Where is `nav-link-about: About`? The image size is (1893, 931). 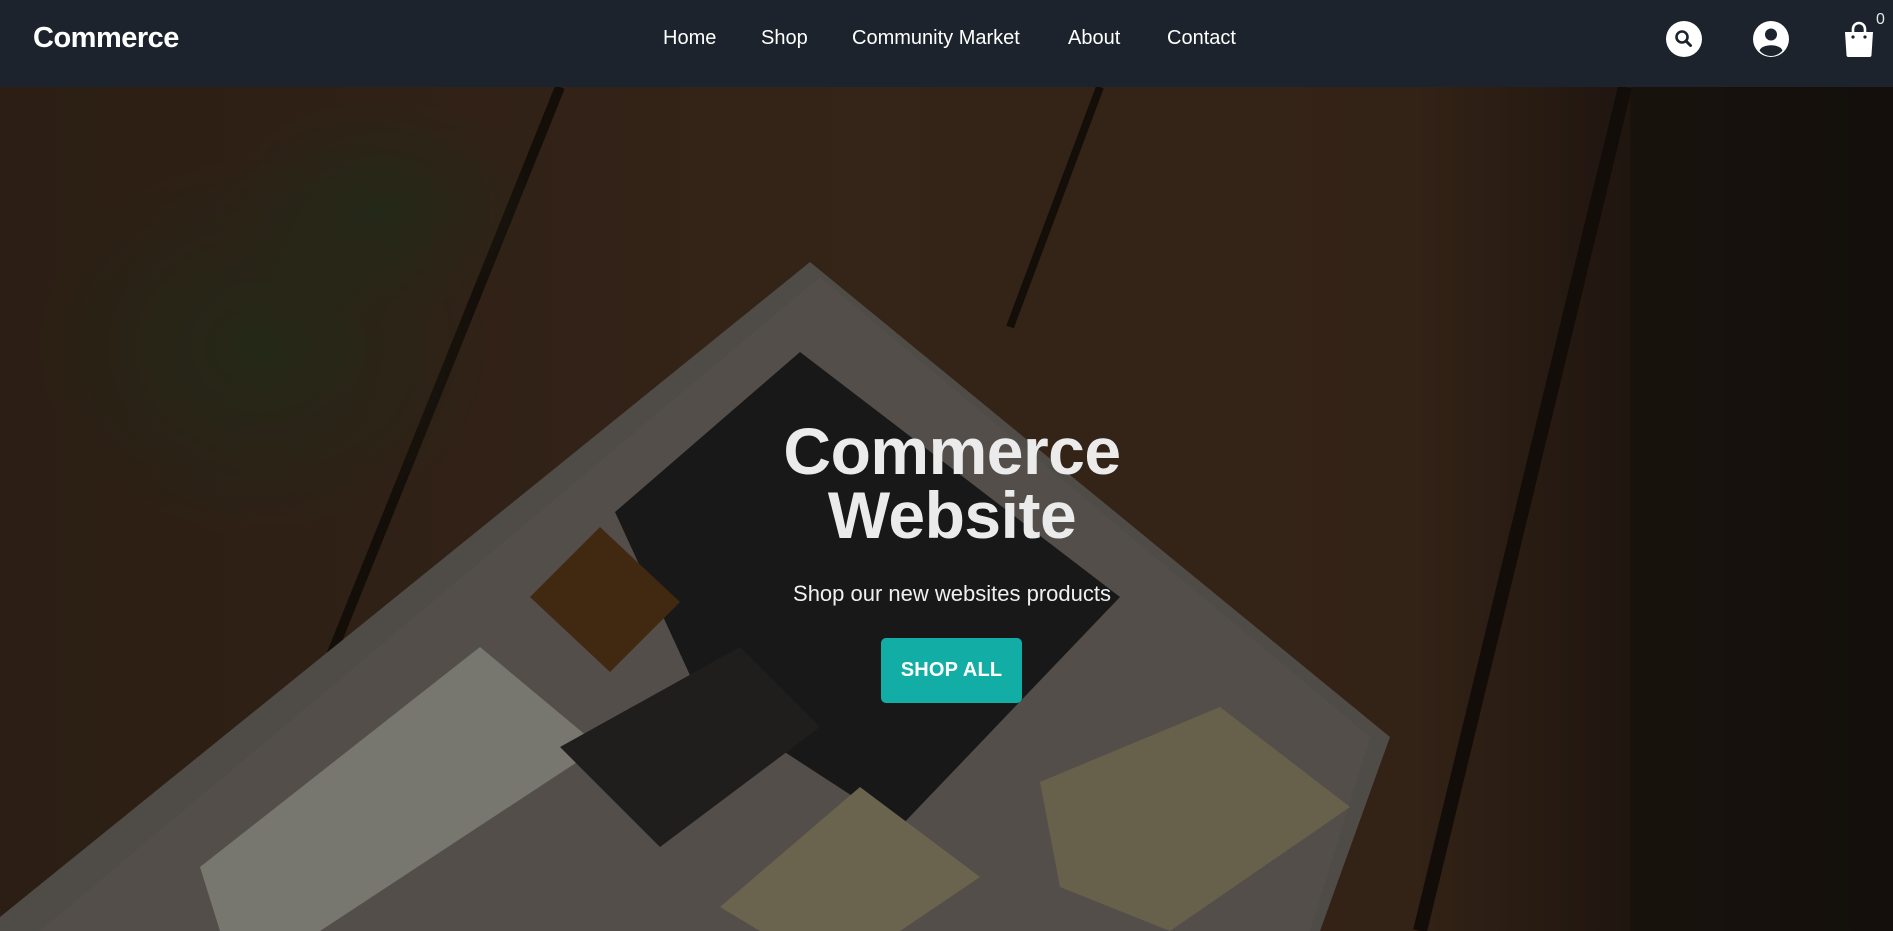
nav-link-about: About is located at coordinates (1094, 38).